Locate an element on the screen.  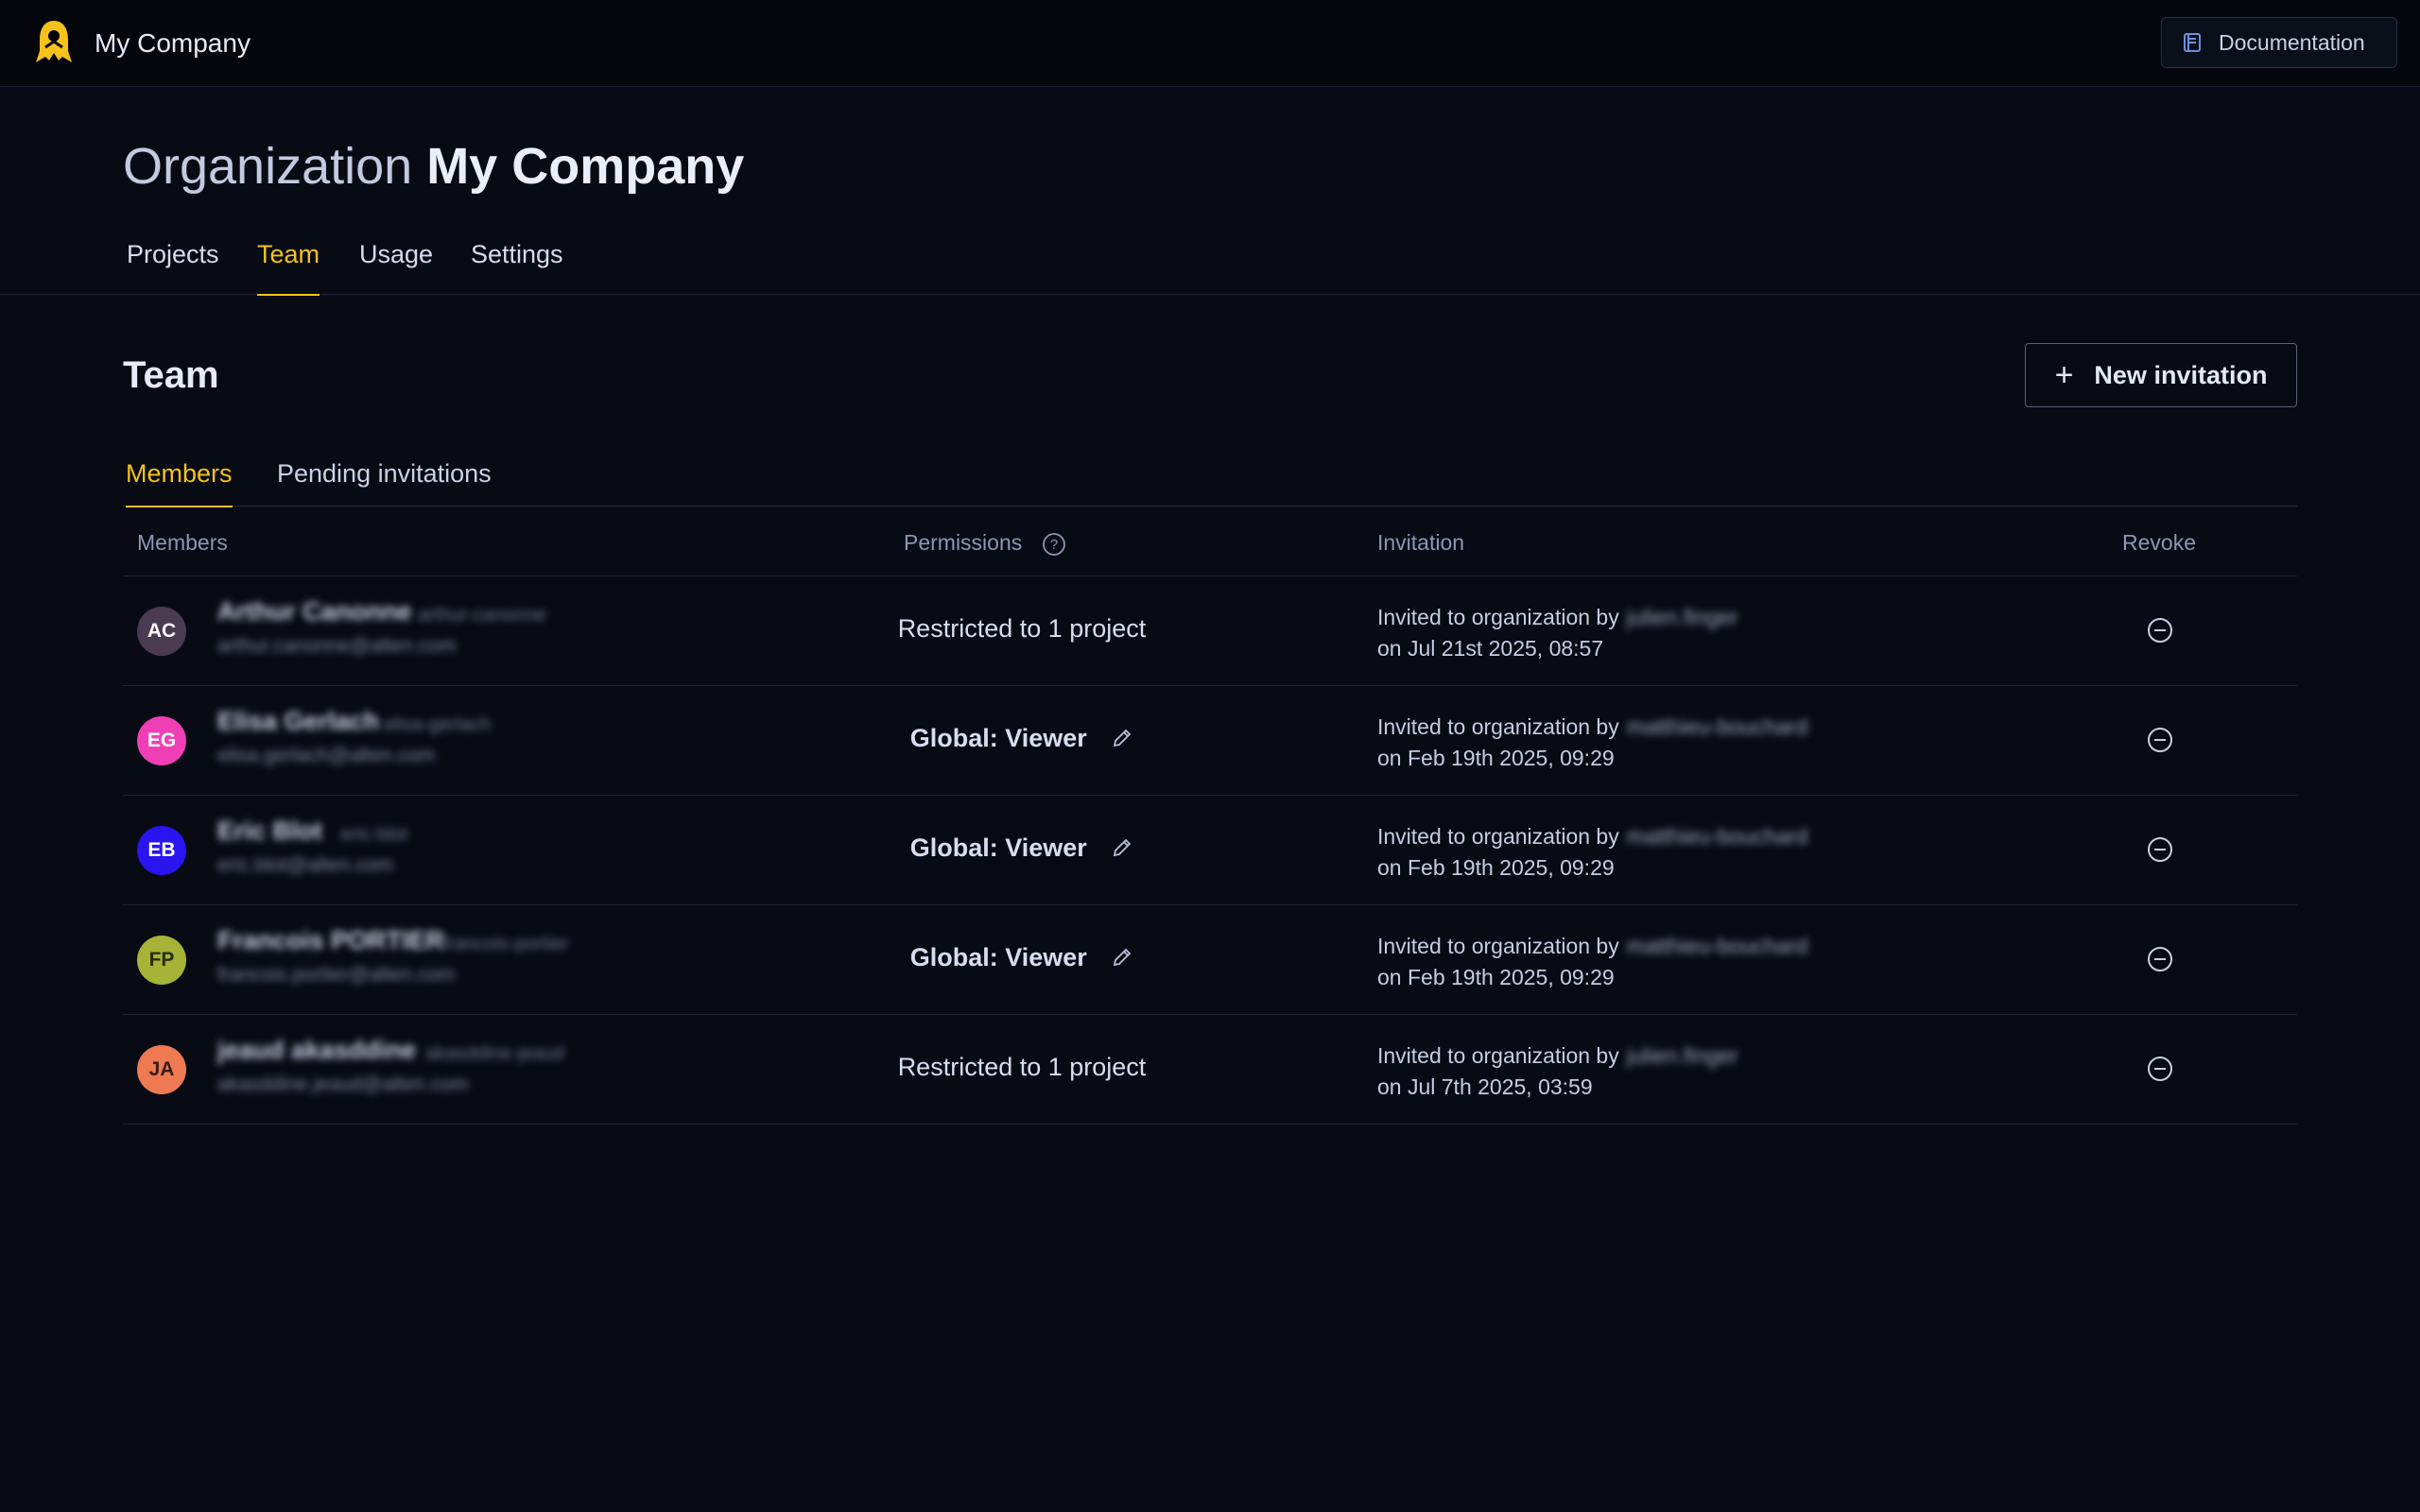
invitation-date: on Jul 21st 2025, 08:57 is located at coordinates (1490, 648).